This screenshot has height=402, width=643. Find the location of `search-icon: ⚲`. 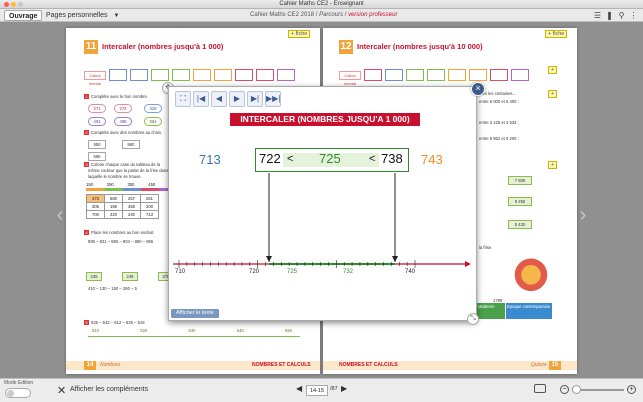

search-icon: ⚲ is located at coordinates (621, 15).